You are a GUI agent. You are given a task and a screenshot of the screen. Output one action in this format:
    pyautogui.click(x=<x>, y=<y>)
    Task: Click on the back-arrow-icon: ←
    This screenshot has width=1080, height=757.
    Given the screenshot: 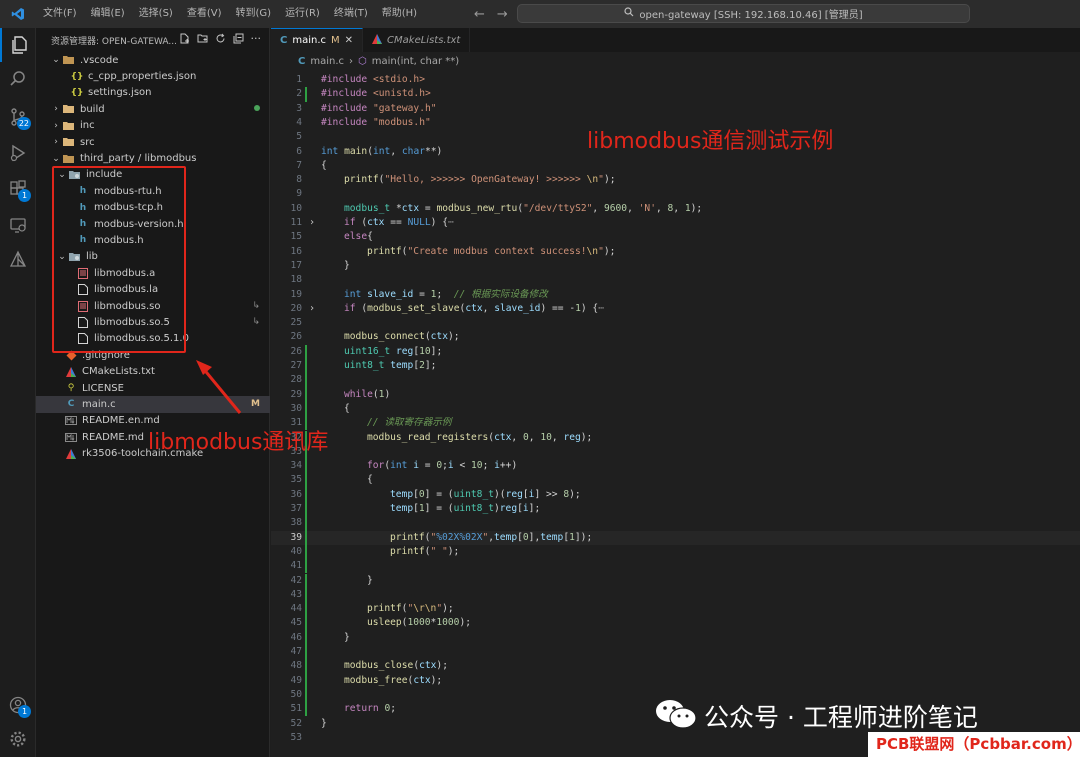 What is the action you would take?
    pyautogui.click(x=479, y=14)
    